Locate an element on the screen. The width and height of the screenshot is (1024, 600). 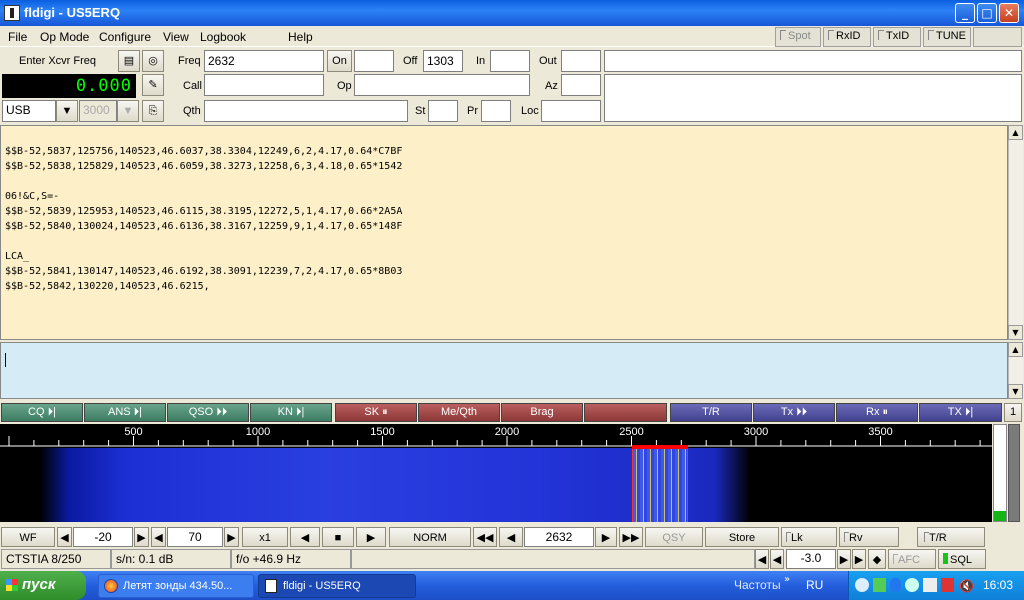
fast-back-icon: ◀◀ is located at coordinates (485, 537).